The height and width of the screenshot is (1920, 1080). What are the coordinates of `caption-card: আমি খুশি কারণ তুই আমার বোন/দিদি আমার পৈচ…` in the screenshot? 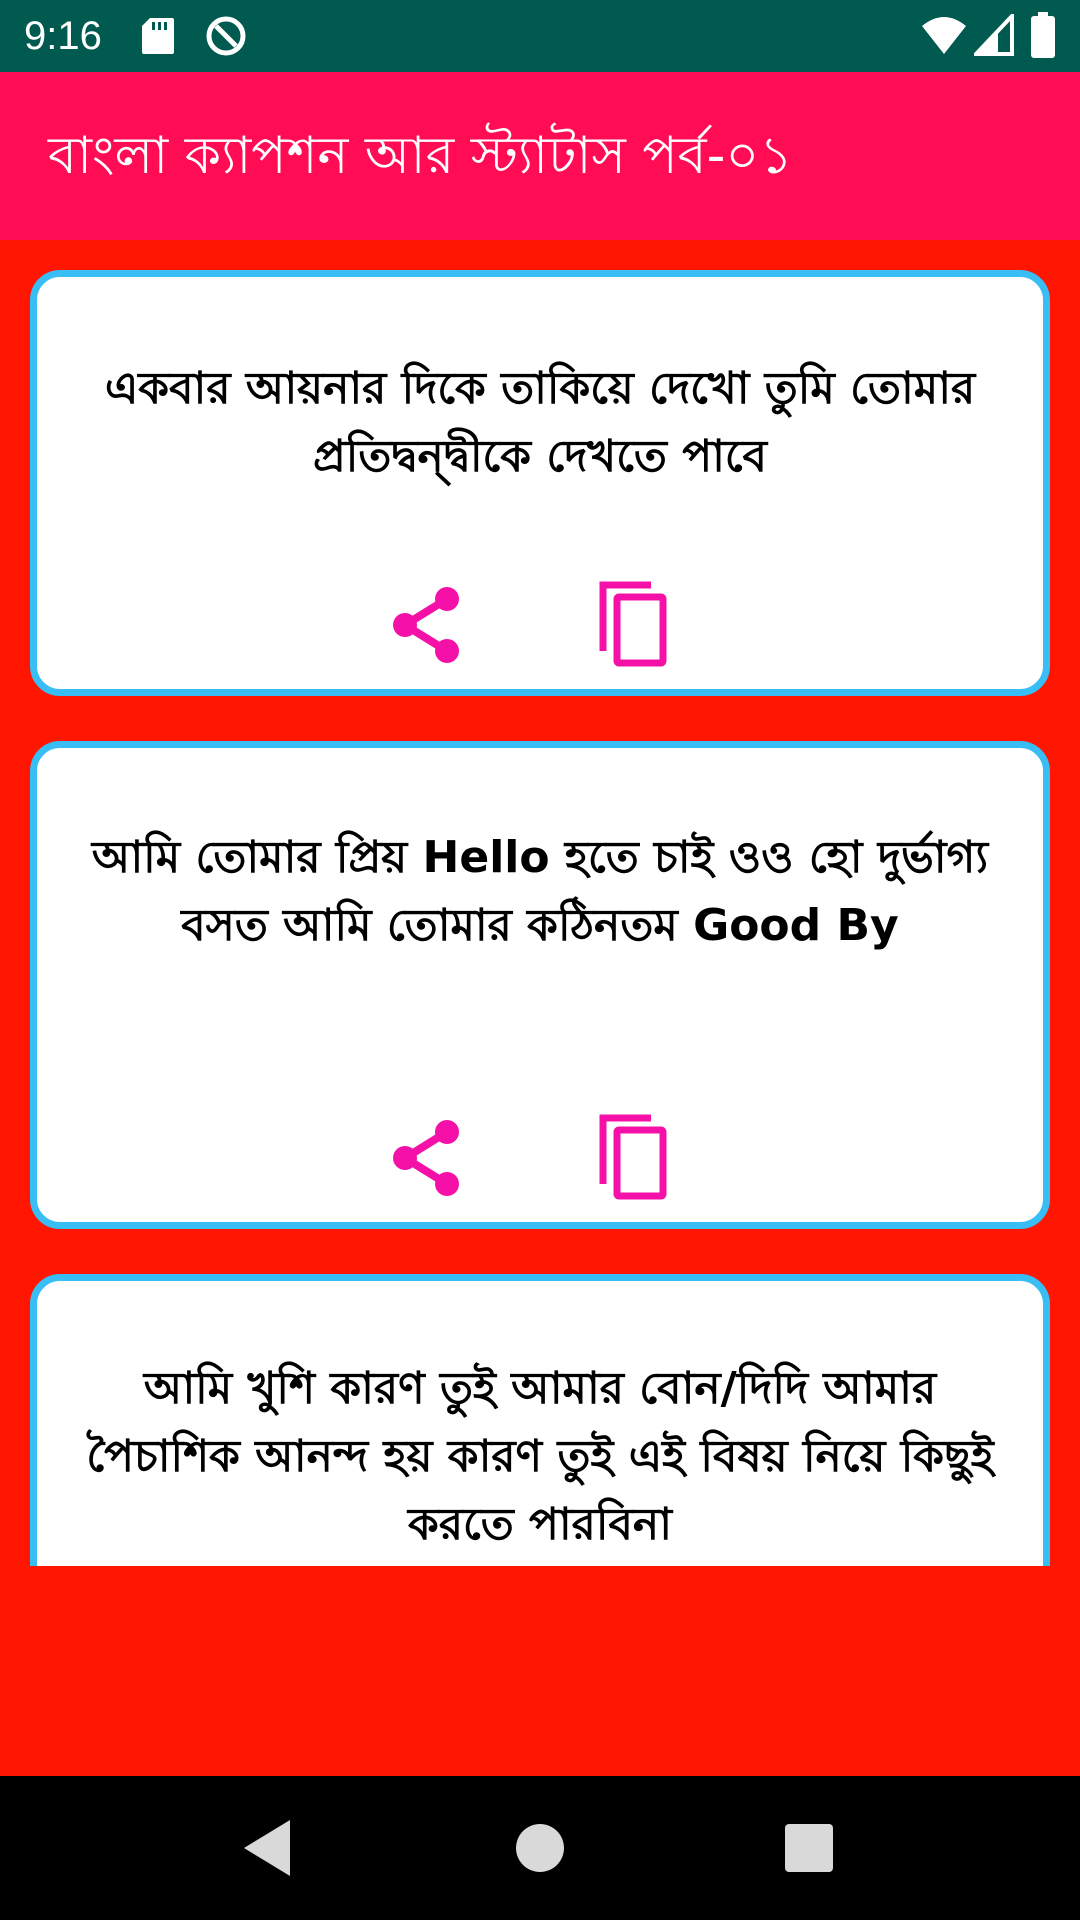 It's located at (540, 1420).